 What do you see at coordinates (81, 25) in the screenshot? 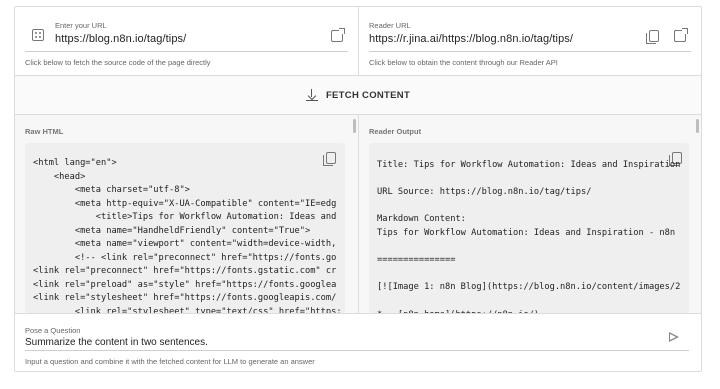
I see `source-url-label: Enter your URL` at bounding box center [81, 25].